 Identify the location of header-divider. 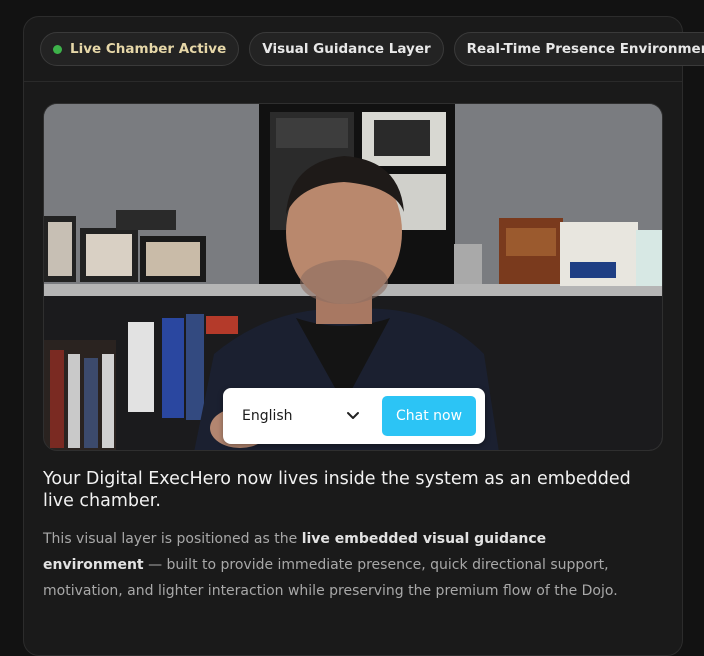
(353, 81).